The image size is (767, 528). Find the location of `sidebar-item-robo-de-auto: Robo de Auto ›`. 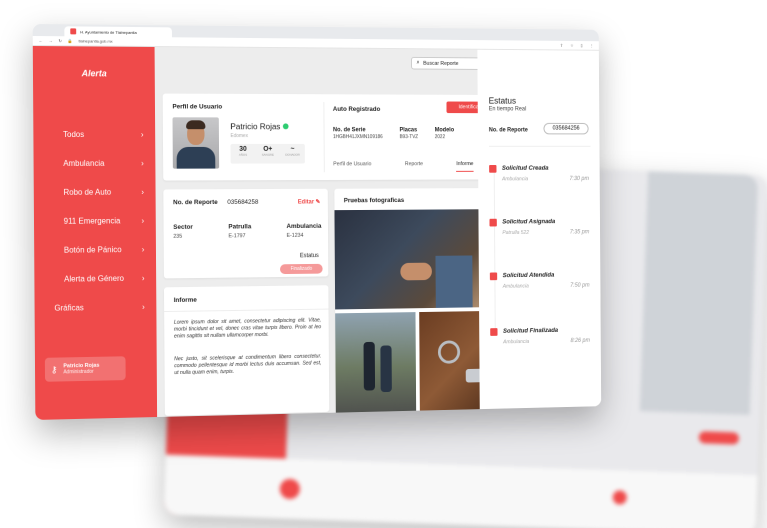

sidebar-item-robo-de-auto: Robo de Auto › is located at coordinates (95, 192).